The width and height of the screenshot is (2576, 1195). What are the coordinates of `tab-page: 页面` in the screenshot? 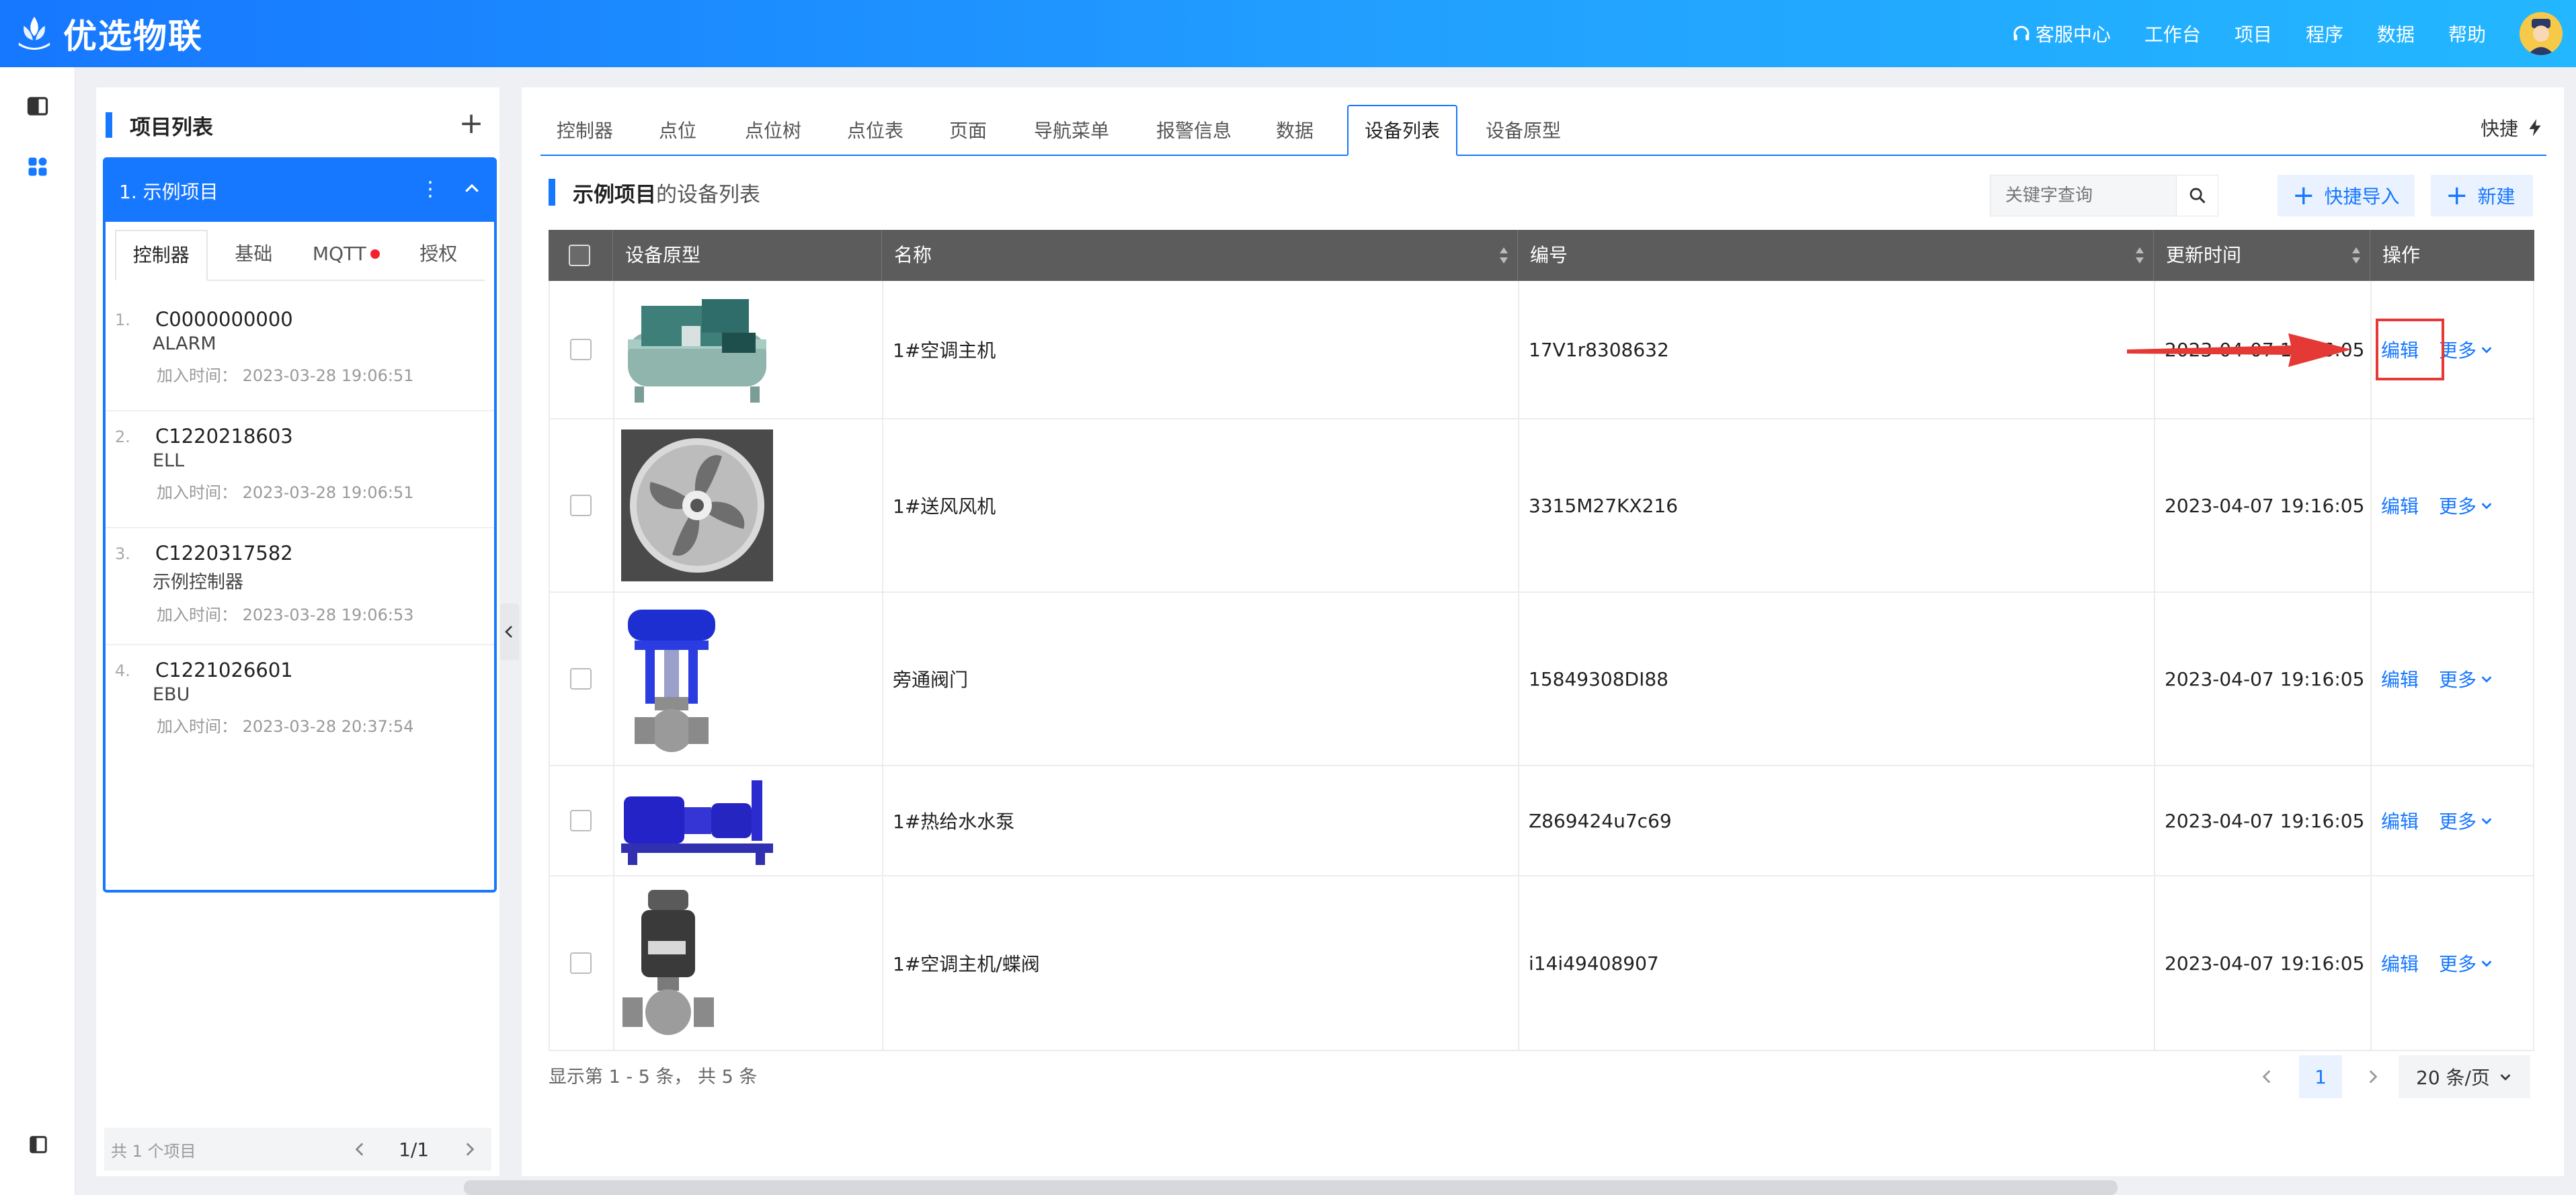 It's located at (968, 131).